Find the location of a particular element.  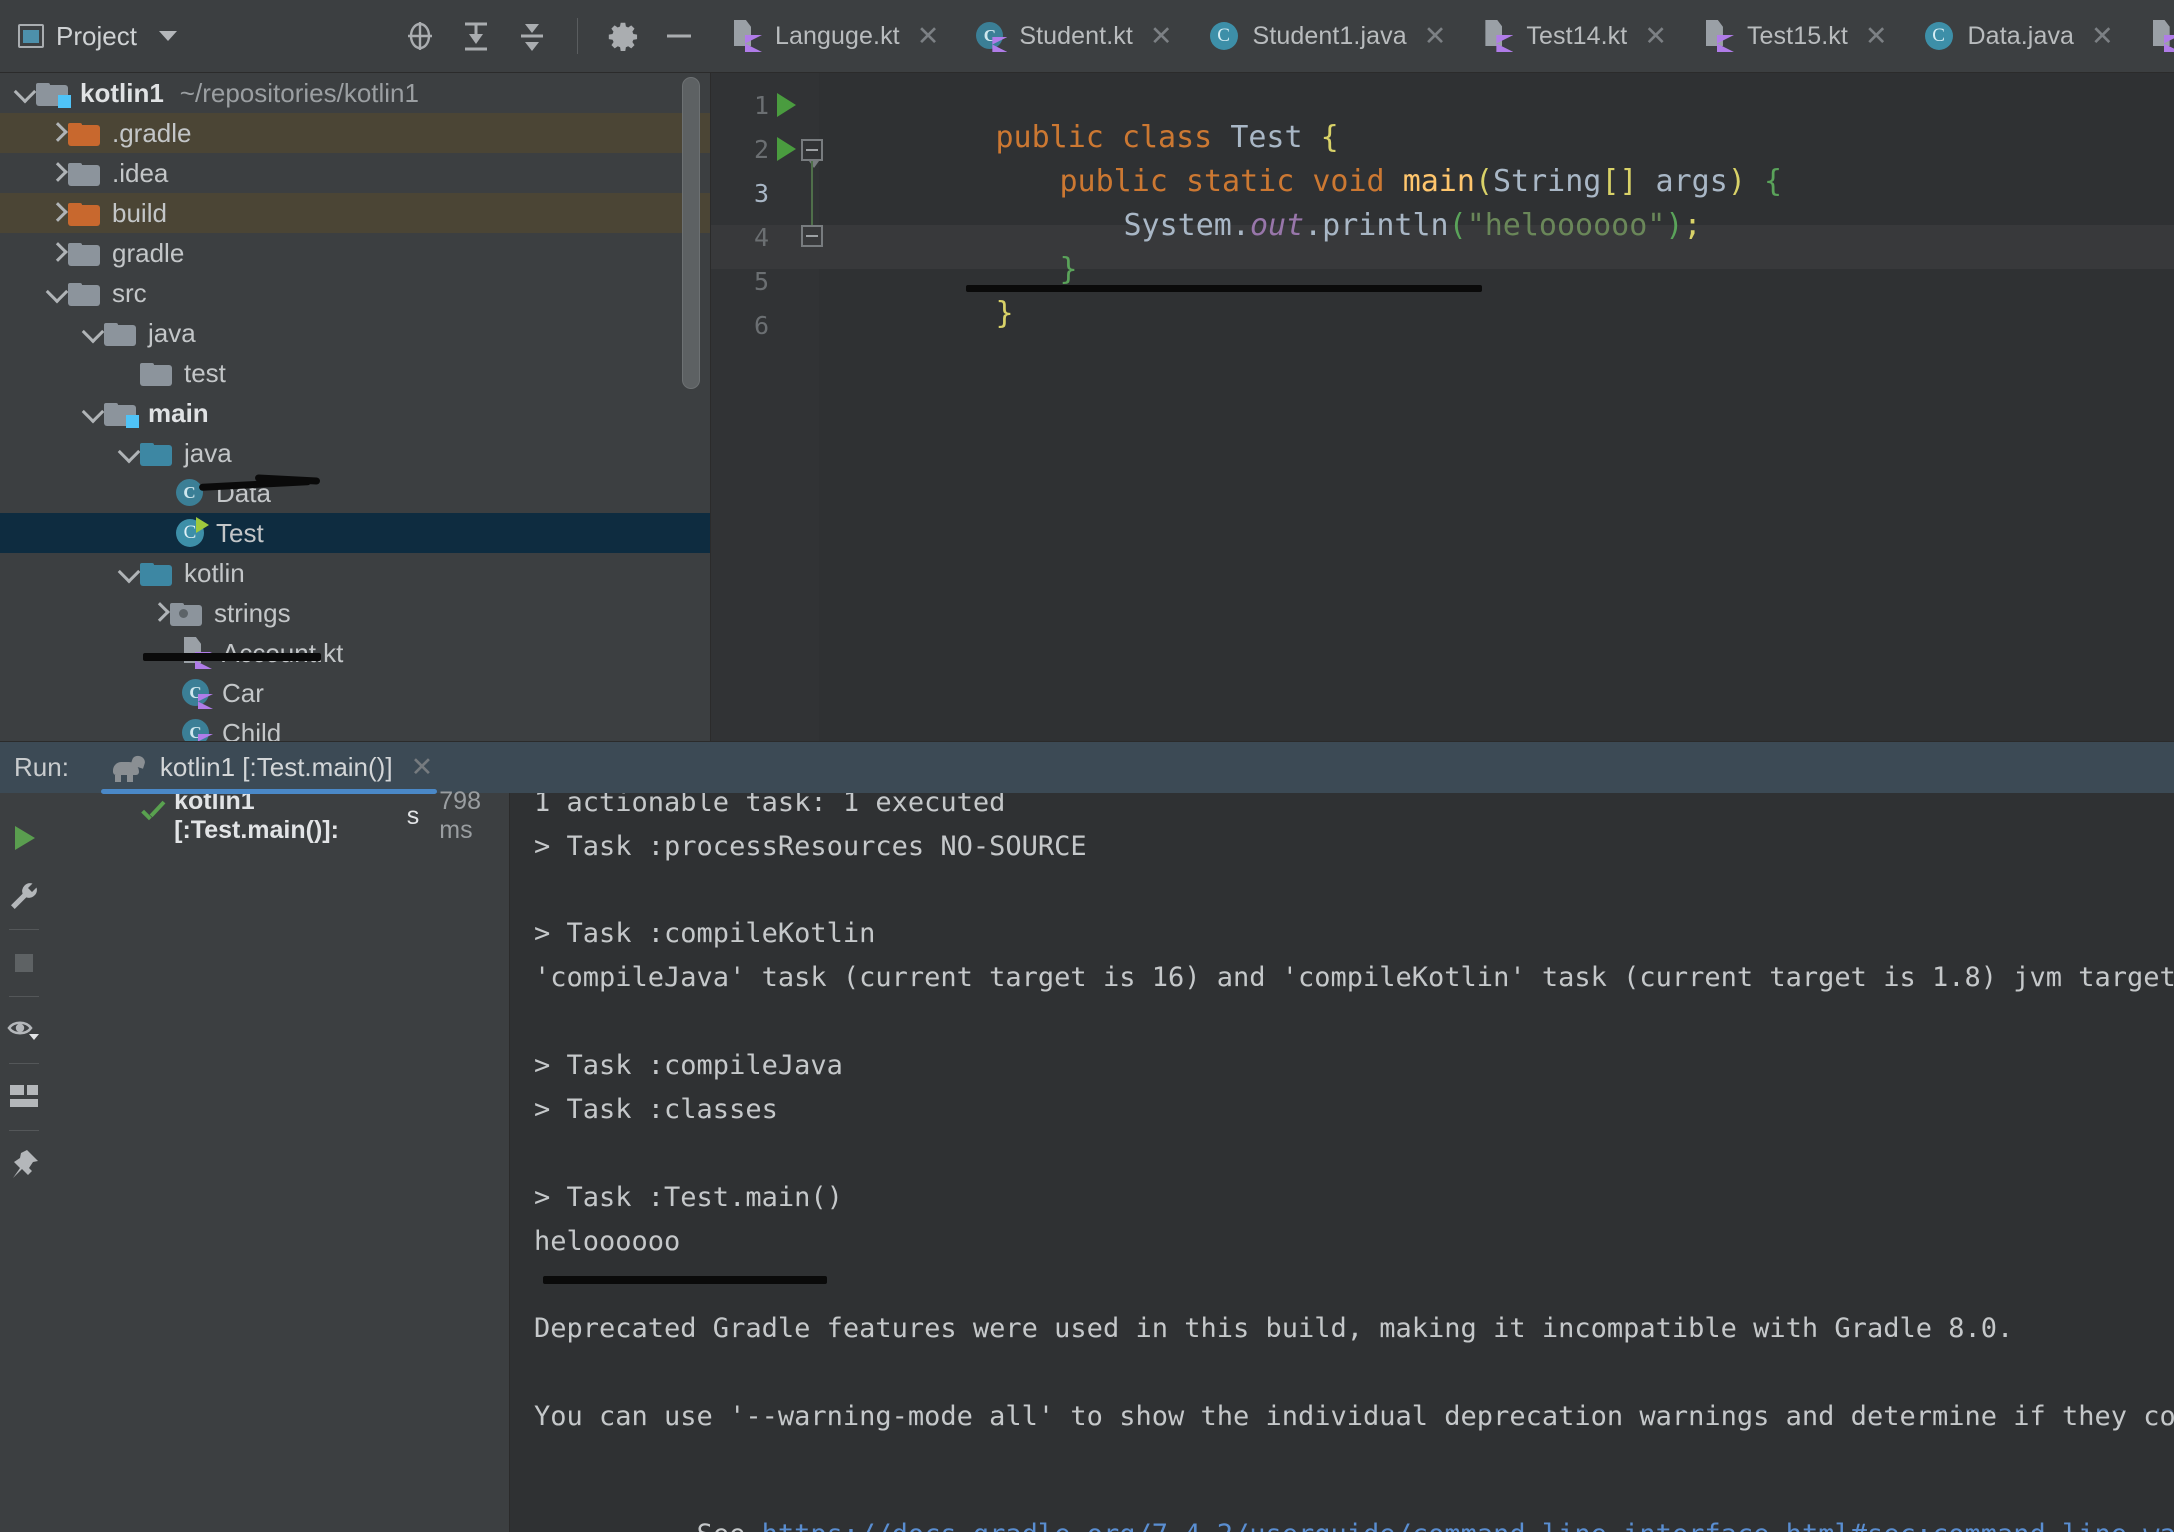

project-window-icon is located at coordinates (31, 36).